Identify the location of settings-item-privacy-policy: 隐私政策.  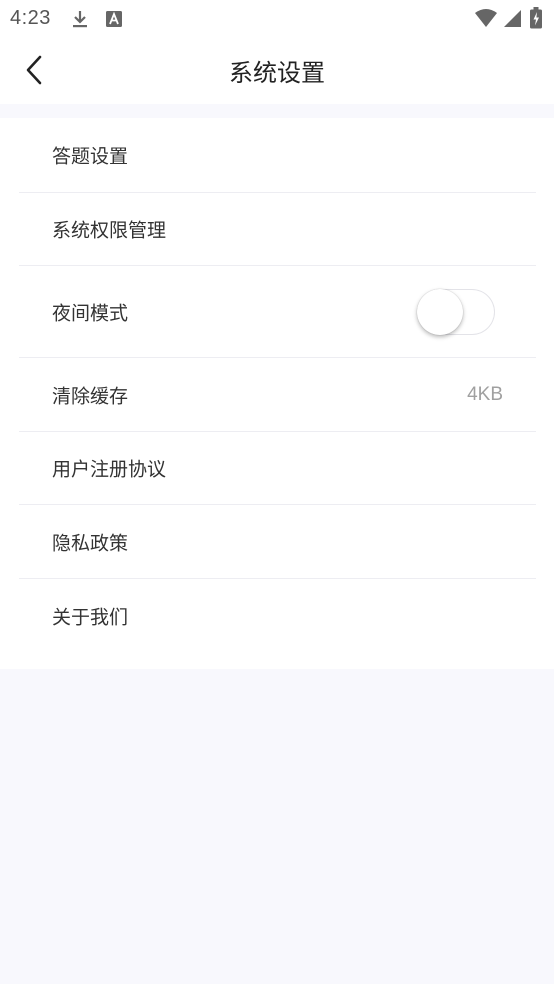
(277, 542).